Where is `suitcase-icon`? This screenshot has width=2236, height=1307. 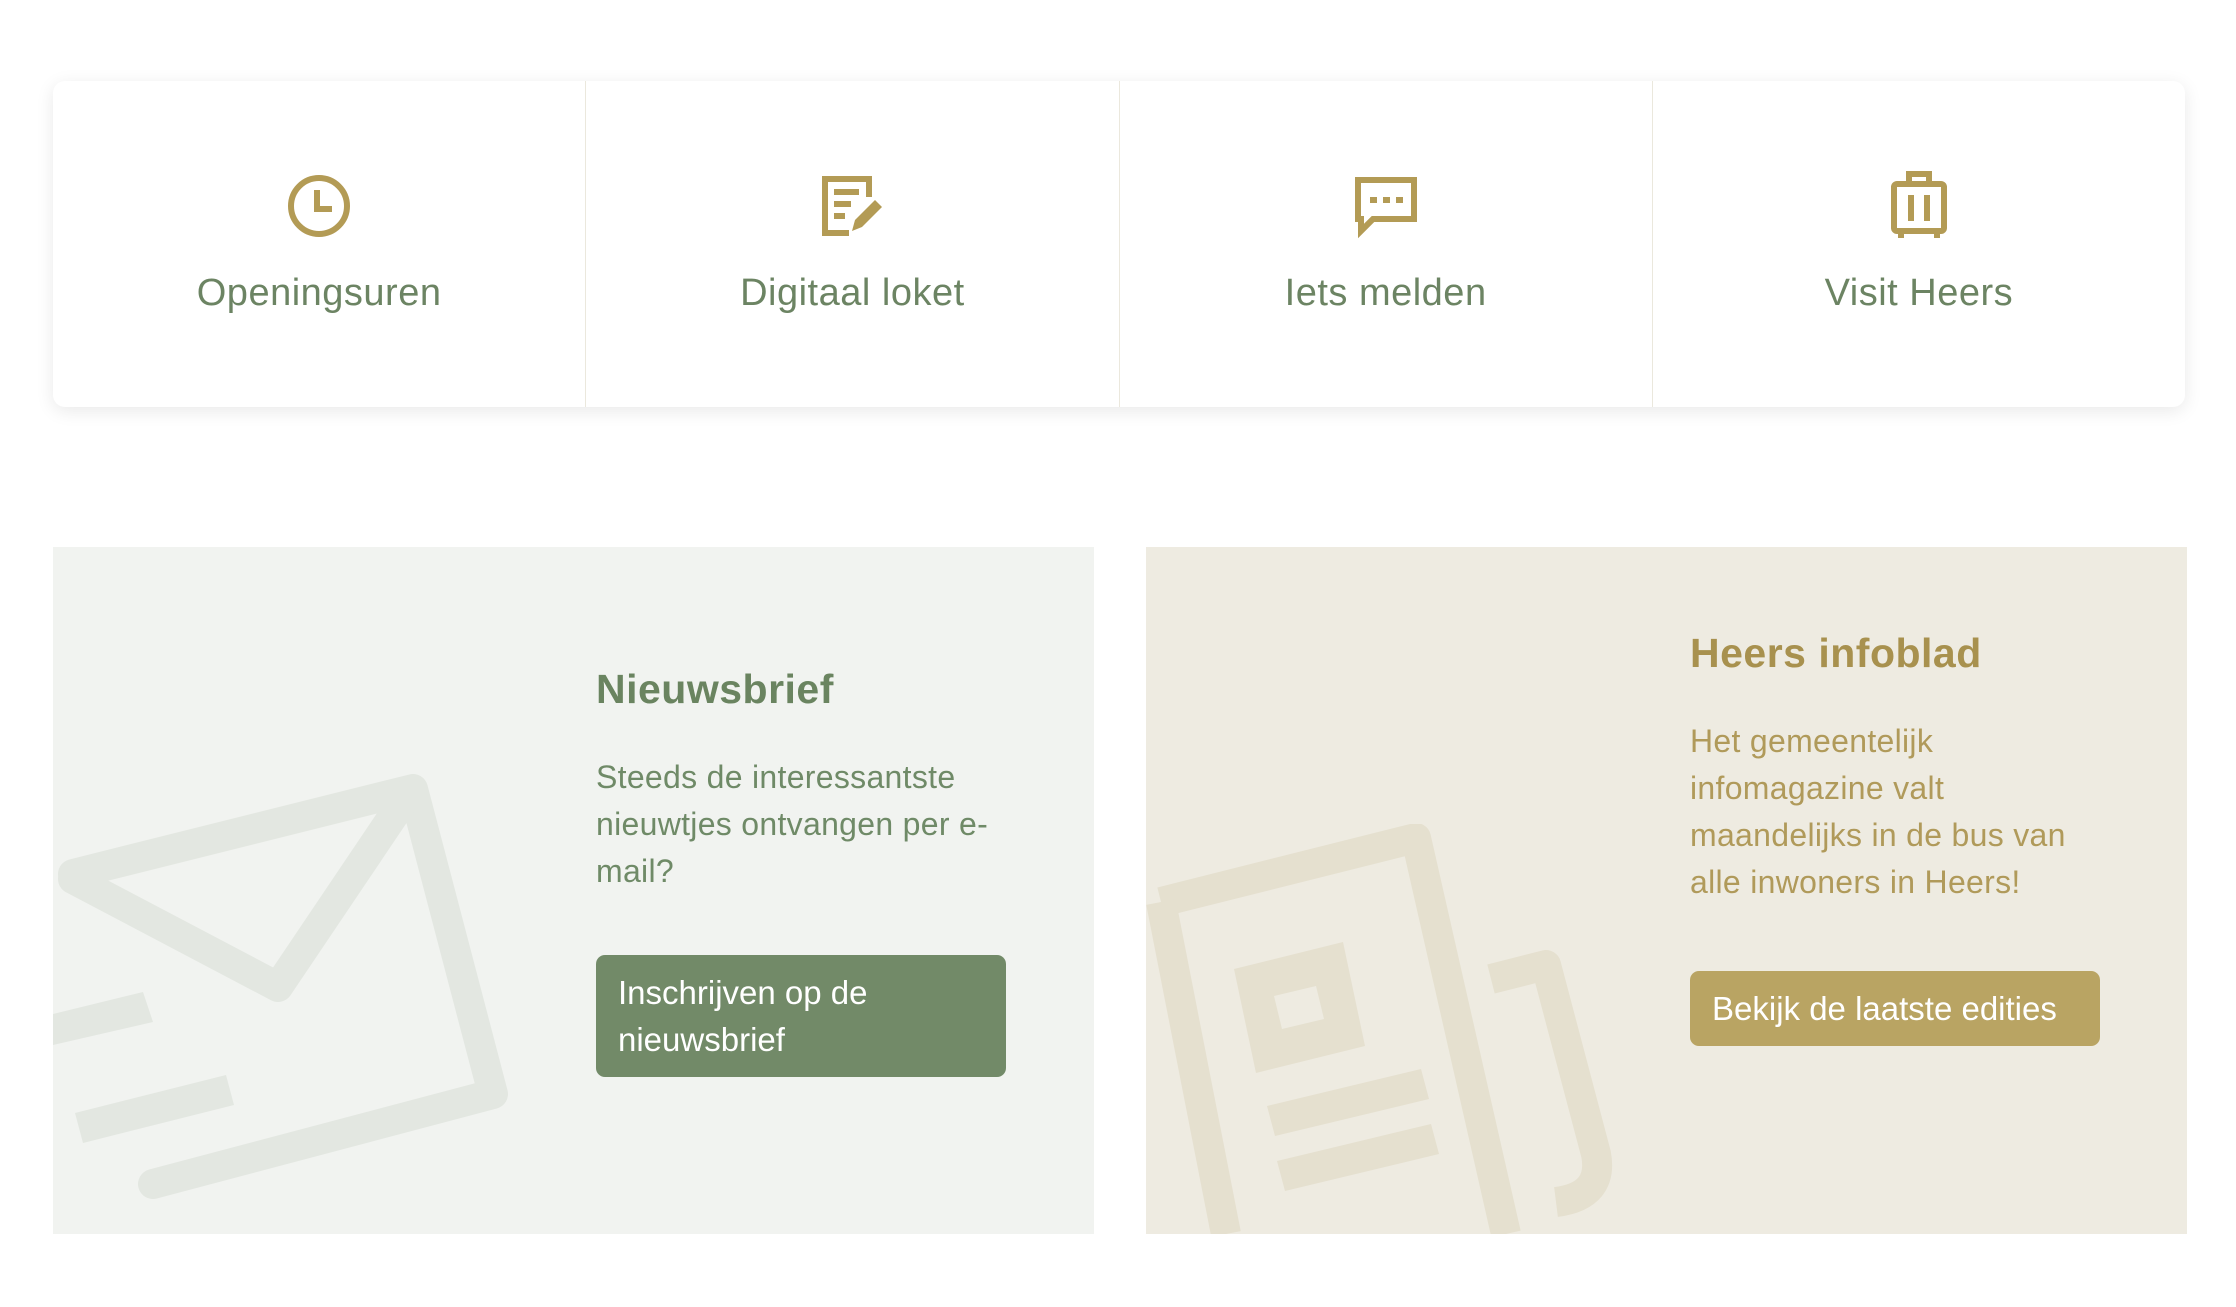 suitcase-icon is located at coordinates (1919, 206).